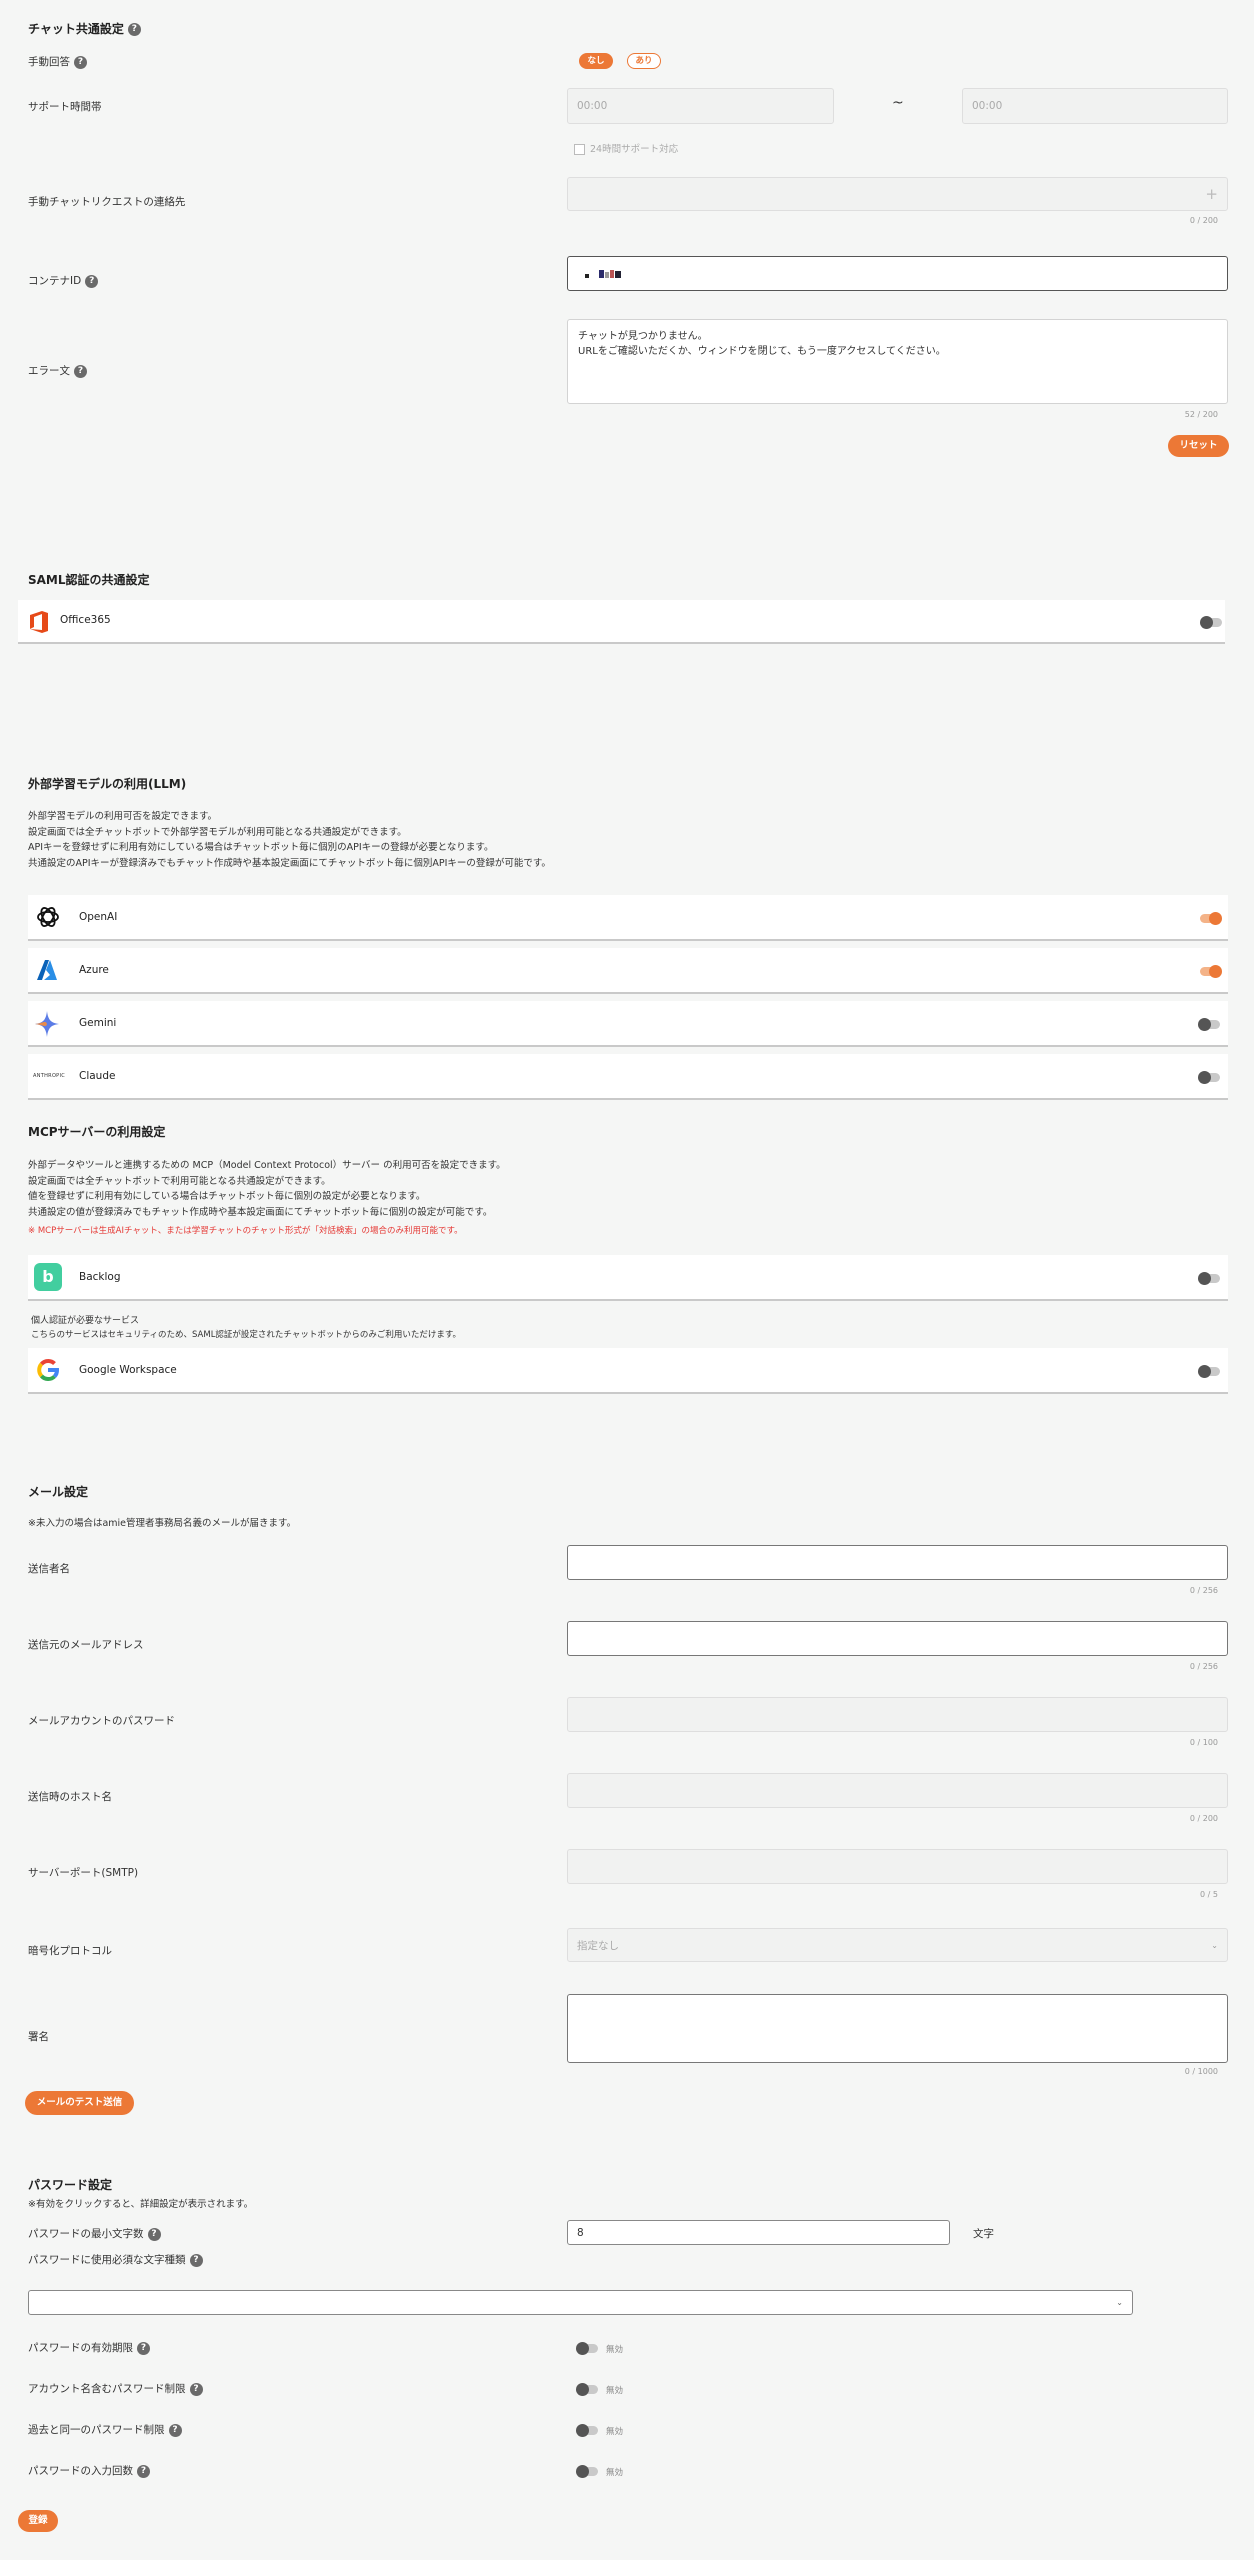 This screenshot has height=2560, width=1254. I want to click on manual-request-counter: 0 / 200, so click(1203, 220).